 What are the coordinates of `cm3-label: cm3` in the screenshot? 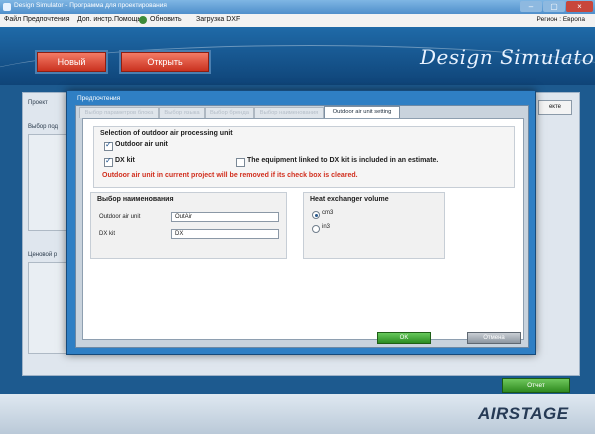 It's located at (328, 213).